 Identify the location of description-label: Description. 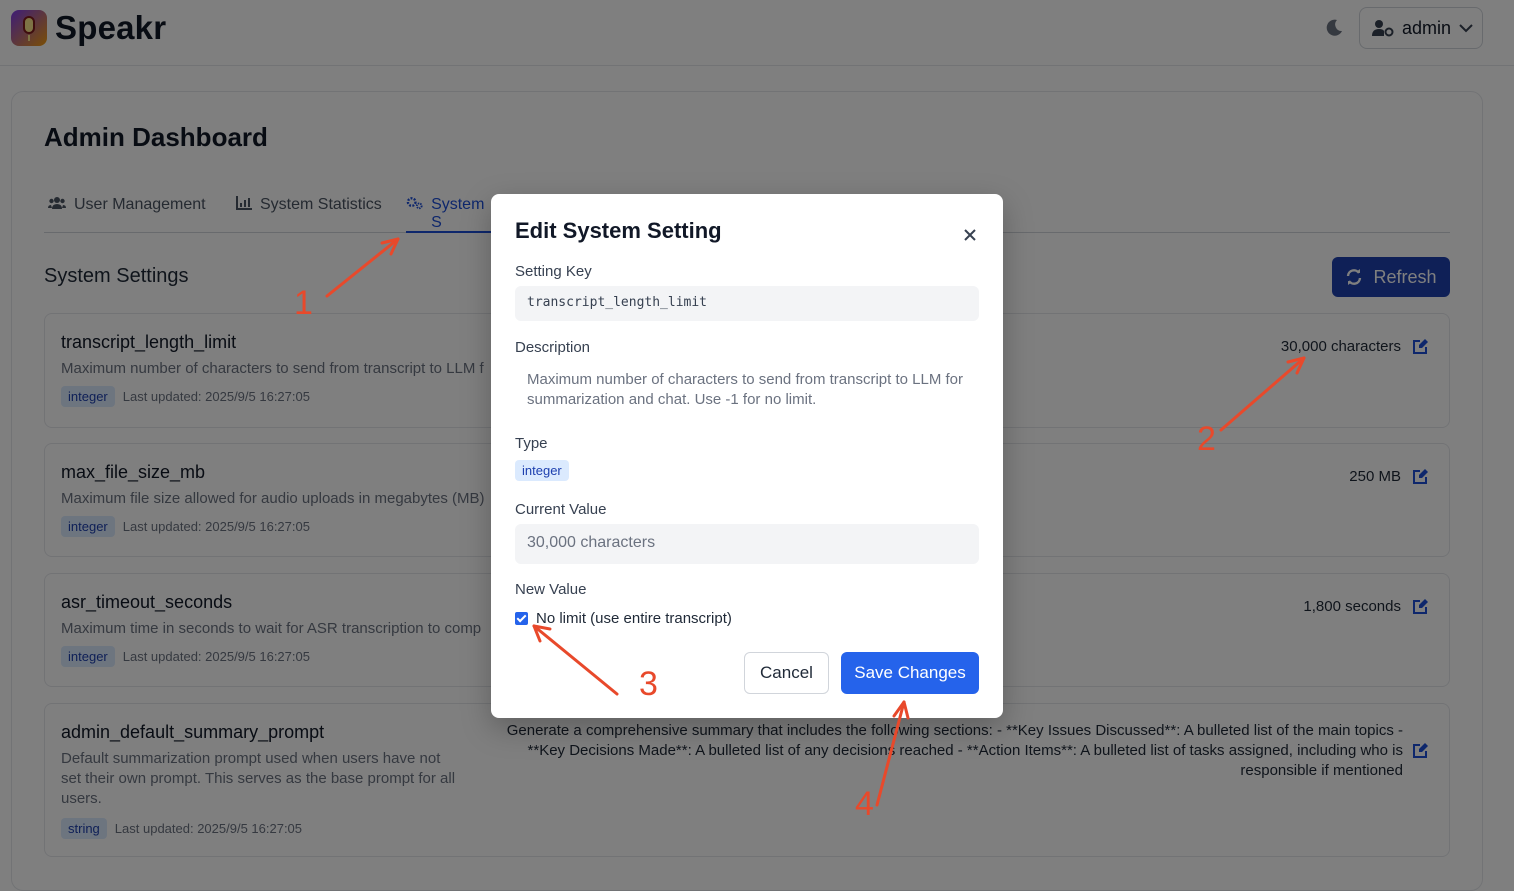
(553, 347).